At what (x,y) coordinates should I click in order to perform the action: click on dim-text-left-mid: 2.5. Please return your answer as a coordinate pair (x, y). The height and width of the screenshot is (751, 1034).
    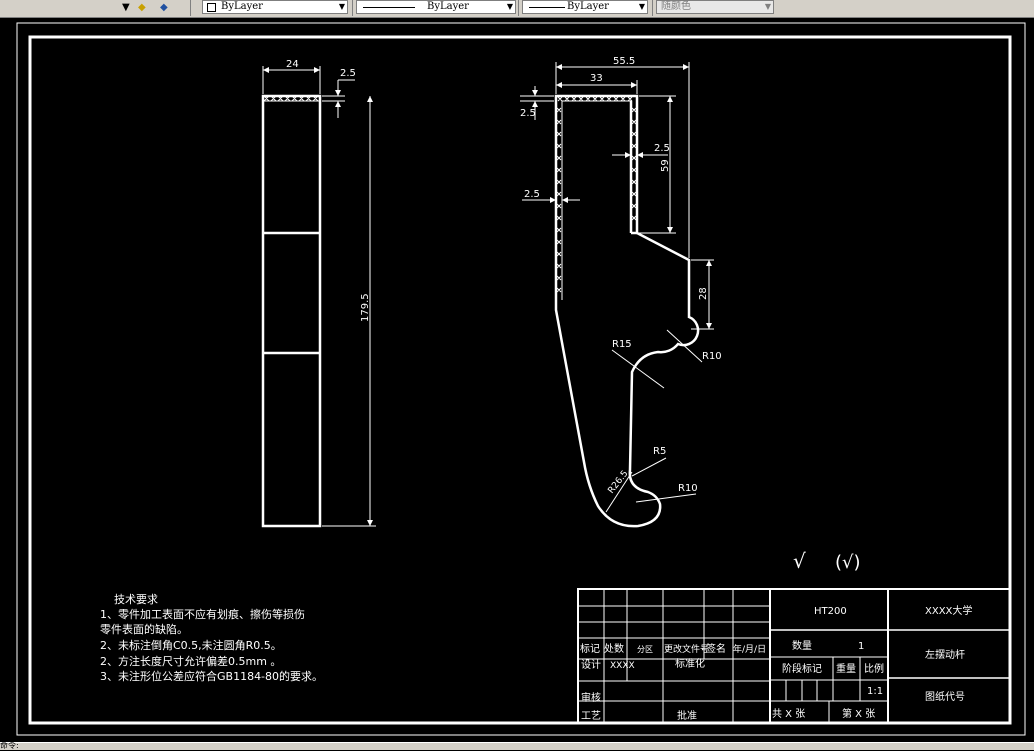
    Looking at the image, I should click on (532, 194).